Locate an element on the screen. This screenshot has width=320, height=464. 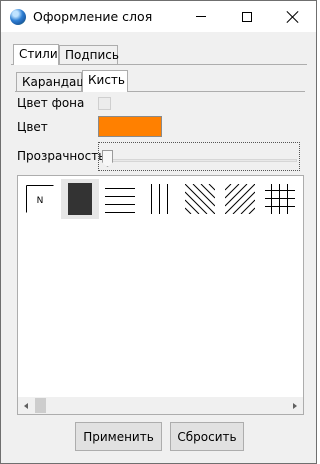
forward-diagonal-icon is located at coordinates (240, 199).